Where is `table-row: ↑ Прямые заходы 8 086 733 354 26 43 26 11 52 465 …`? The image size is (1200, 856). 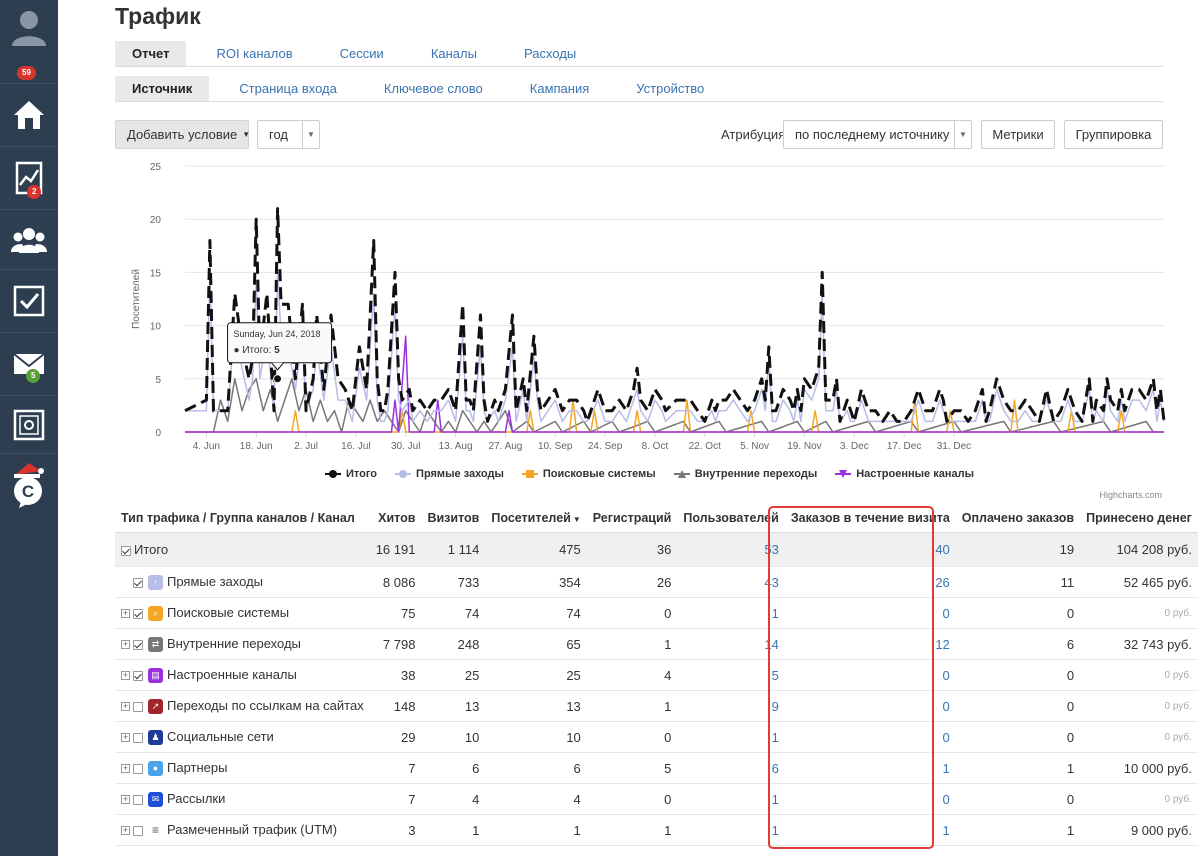 table-row: ↑ Прямые заходы 8 086 733 354 26 43 26 11 52 465 … is located at coordinates (656, 582).